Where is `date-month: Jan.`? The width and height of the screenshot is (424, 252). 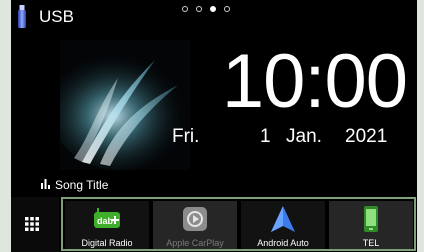 date-month: Jan. is located at coordinates (304, 136).